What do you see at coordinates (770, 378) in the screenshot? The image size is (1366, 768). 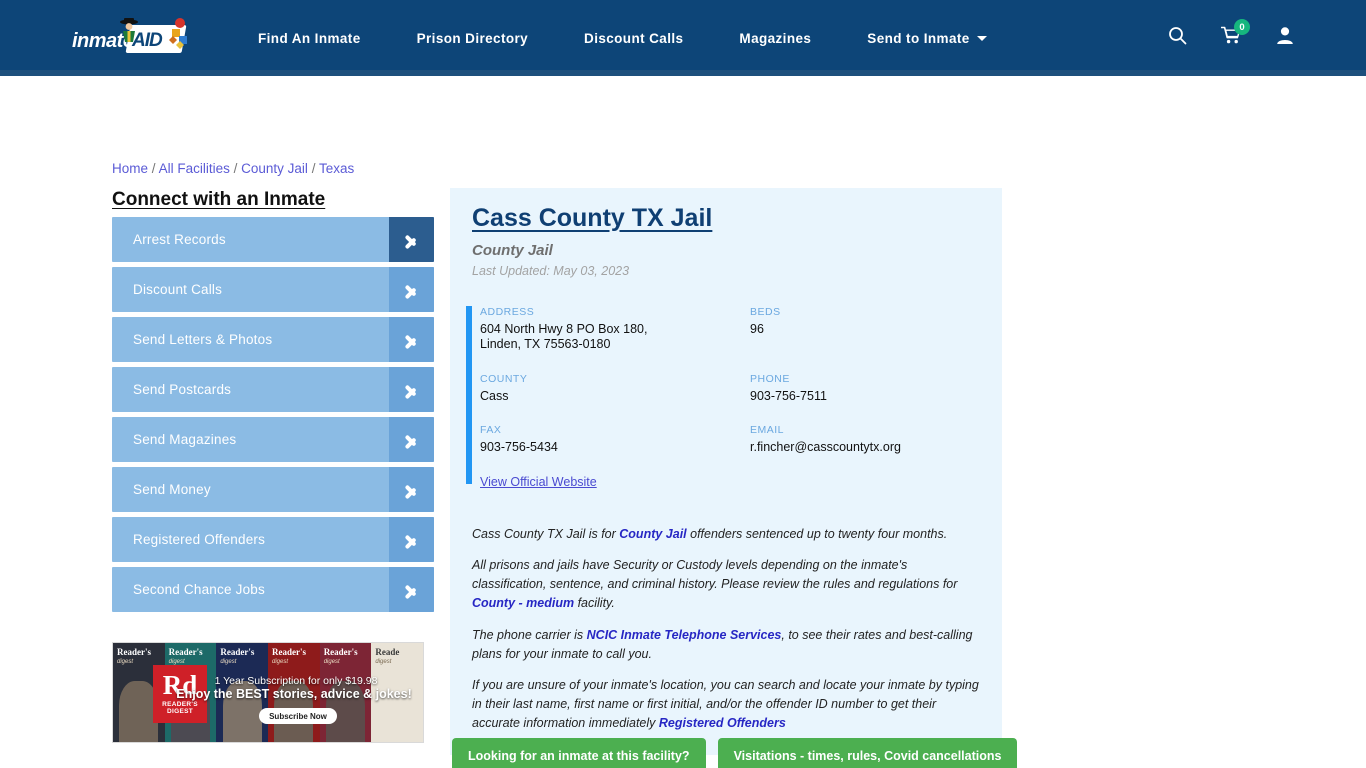 I see `field-label: PHONE` at bounding box center [770, 378].